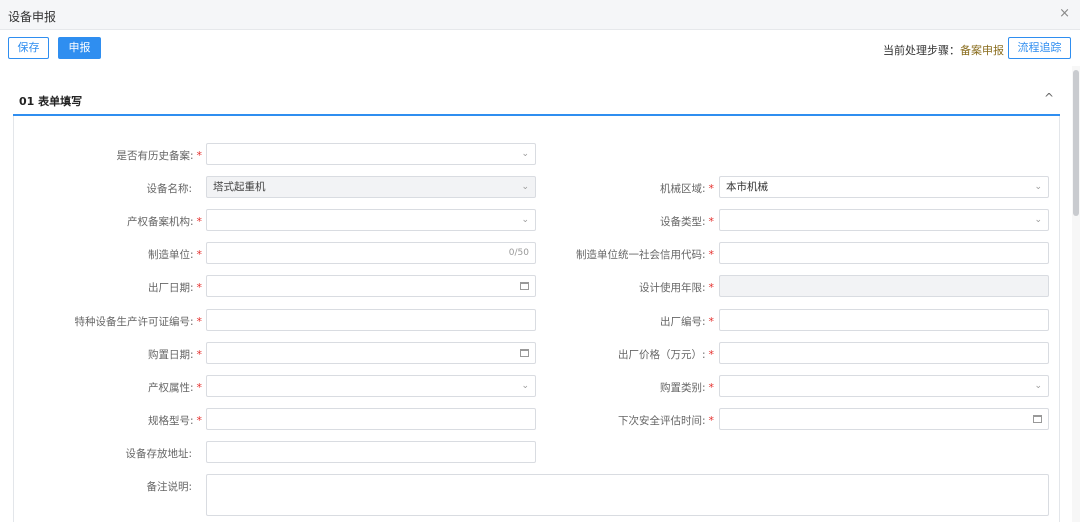 The image size is (1080, 522). Describe the element at coordinates (687, 188) in the screenshot. I see `machine-region-label: 机械区域: *` at that location.